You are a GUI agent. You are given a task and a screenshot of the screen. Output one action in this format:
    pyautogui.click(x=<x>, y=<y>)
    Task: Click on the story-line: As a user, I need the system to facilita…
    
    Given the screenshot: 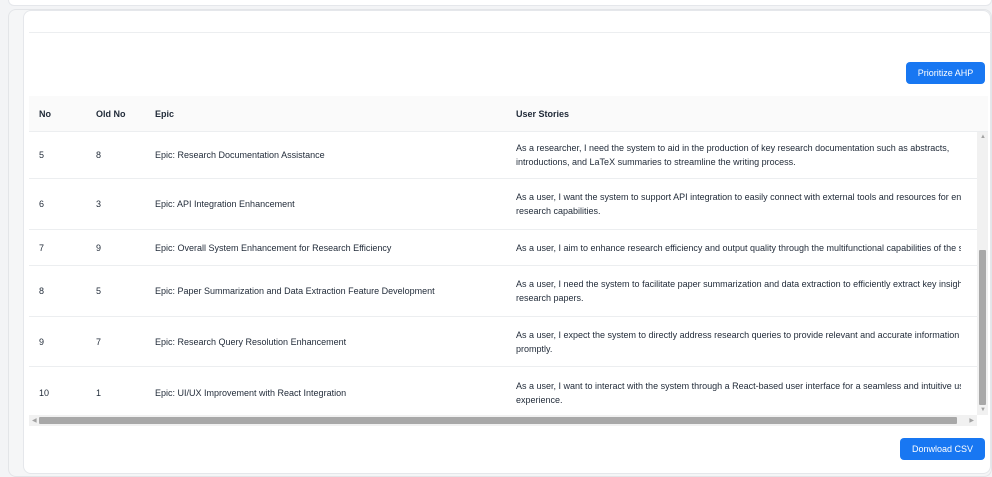 What is the action you would take?
    pyautogui.click(x=738, y=284)
    